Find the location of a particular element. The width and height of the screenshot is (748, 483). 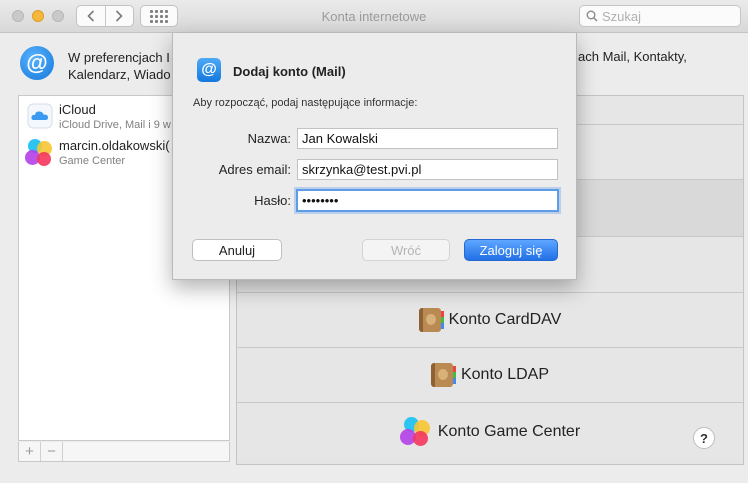

account-title: iCloud is located at coordinates (77, 109).